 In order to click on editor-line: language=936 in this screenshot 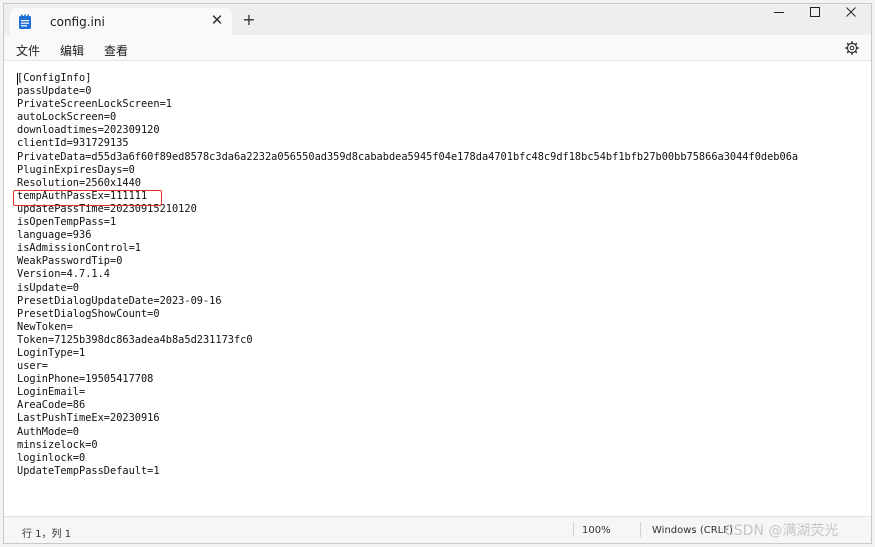, I will do `click(54, 235)`.